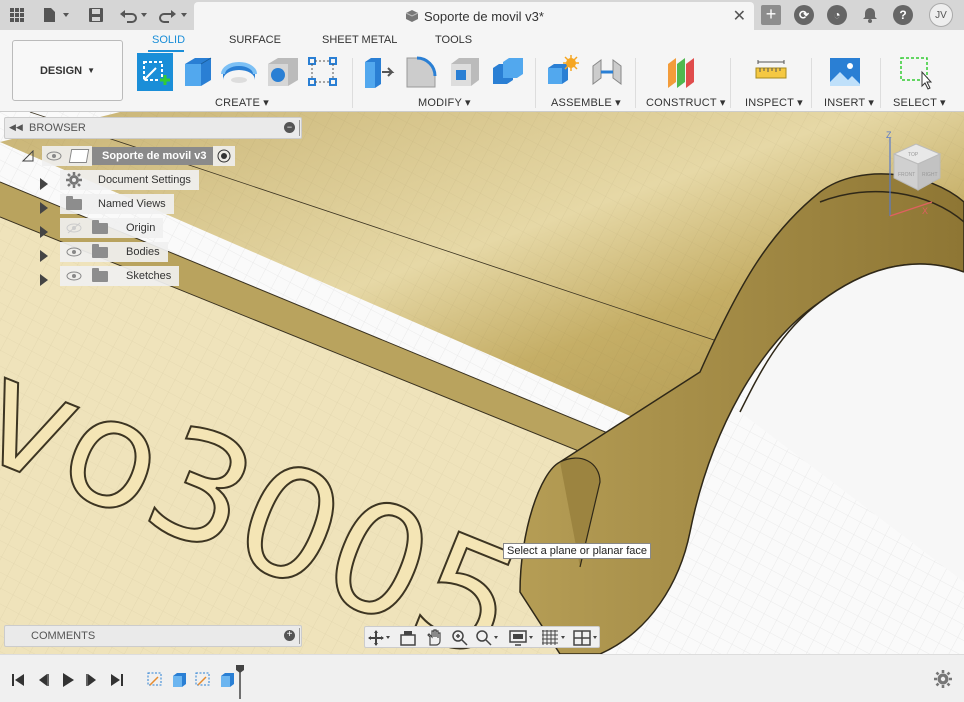 Image resolution: width=964 pixels, height=702 pixels. I want to click on timeline-settings-gear-icon, so click(943, 679).